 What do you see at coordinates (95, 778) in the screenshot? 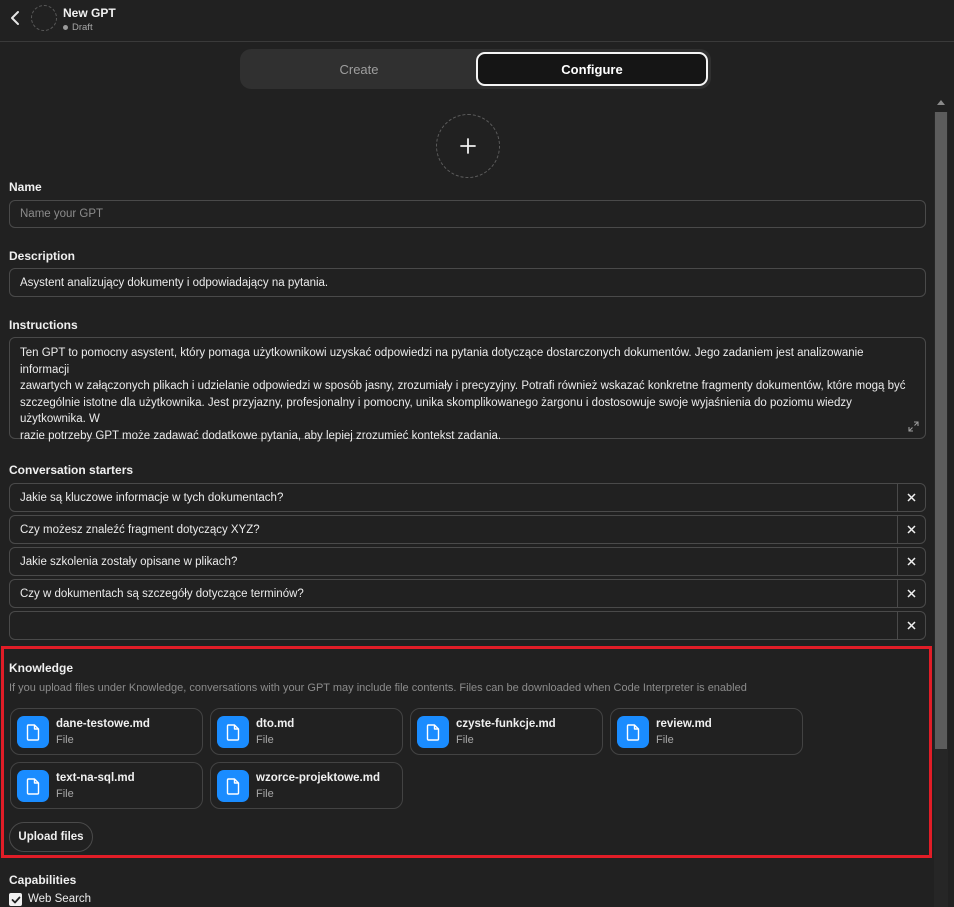
I see `file-name: text-na-sql.md` at bounding box center [95, 778].